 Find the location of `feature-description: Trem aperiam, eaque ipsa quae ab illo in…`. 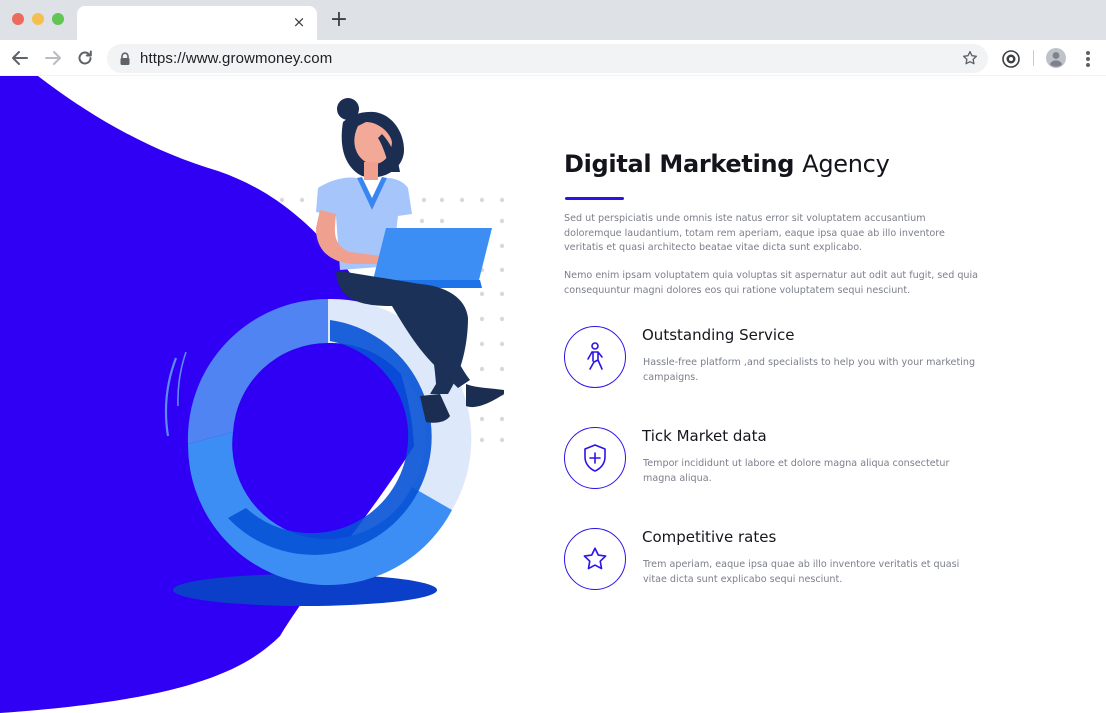

feature-description: Trem aperiam, eaque ipsa quae ab illo in… is located at coordinates (801, 572).